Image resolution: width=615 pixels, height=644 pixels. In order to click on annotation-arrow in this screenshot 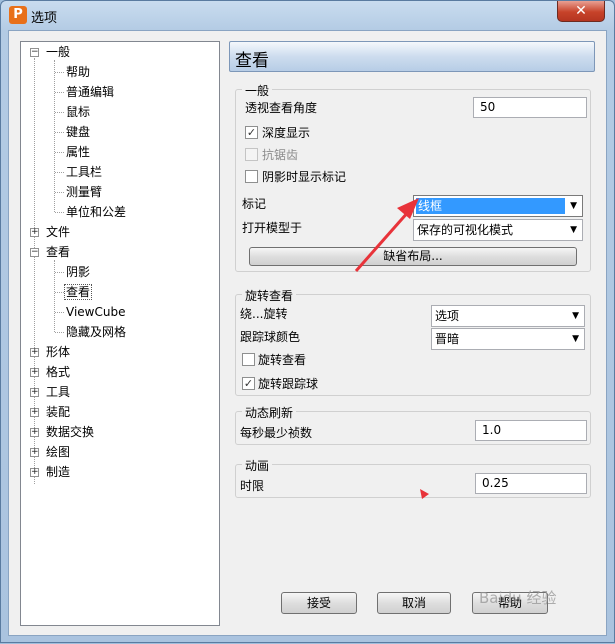, I will do `click(391, 348)`.